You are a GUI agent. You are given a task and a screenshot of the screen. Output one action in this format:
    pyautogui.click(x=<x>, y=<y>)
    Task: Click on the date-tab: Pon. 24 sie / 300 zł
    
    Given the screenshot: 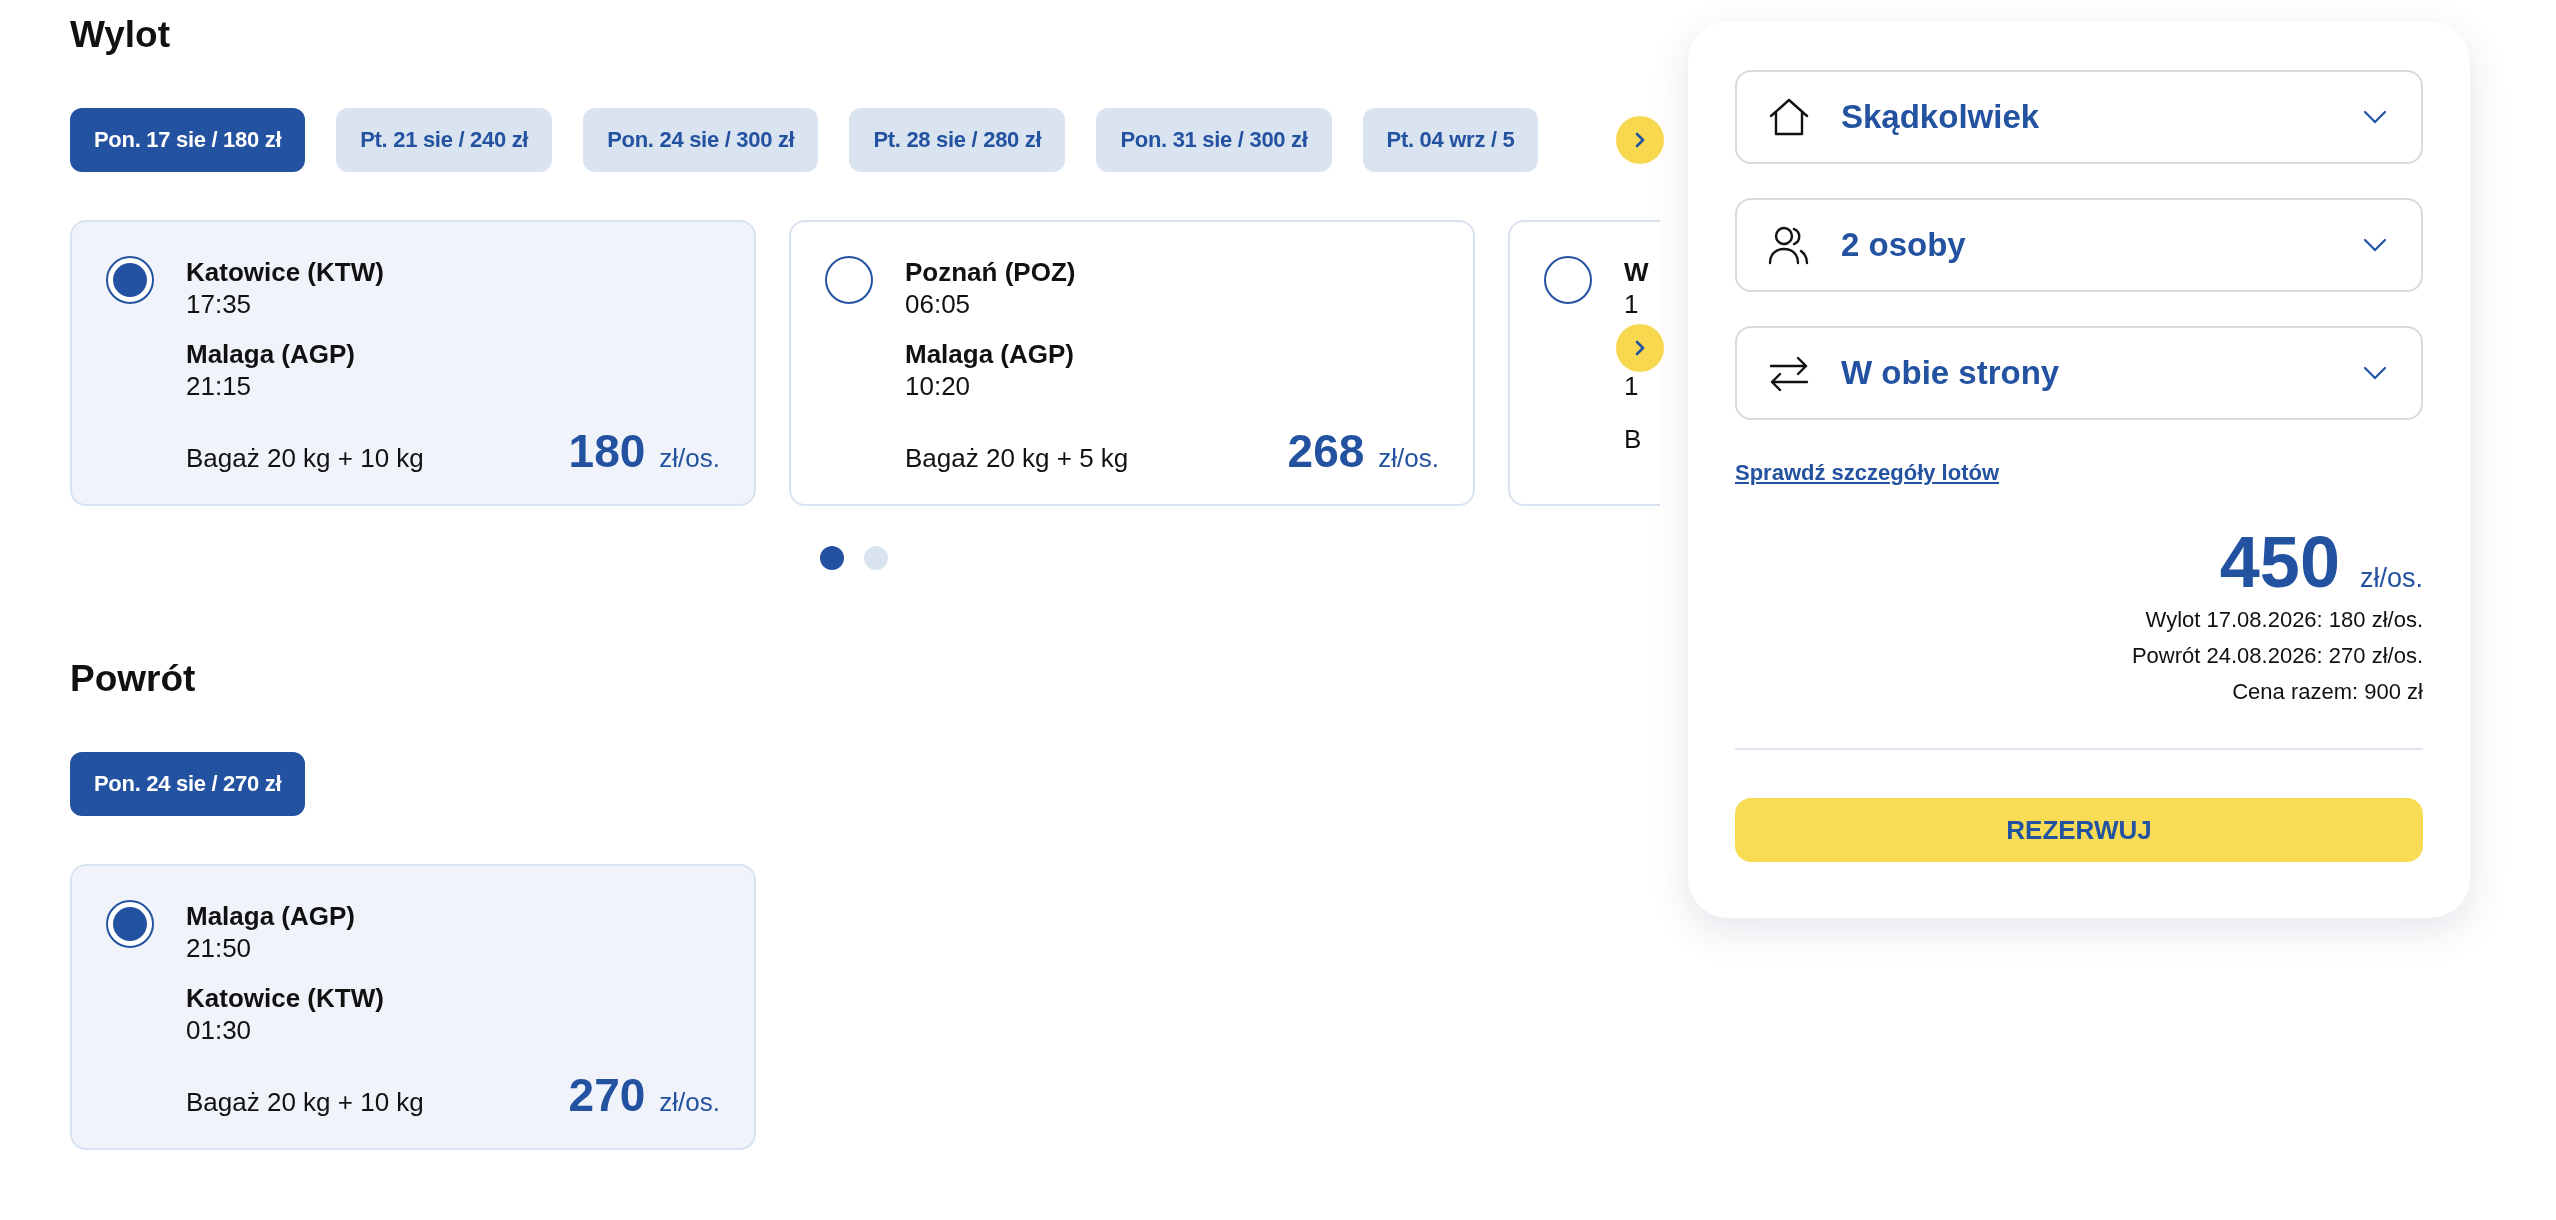 What is the action you would take?
    pyautogui.click(x=701, y=140)
    